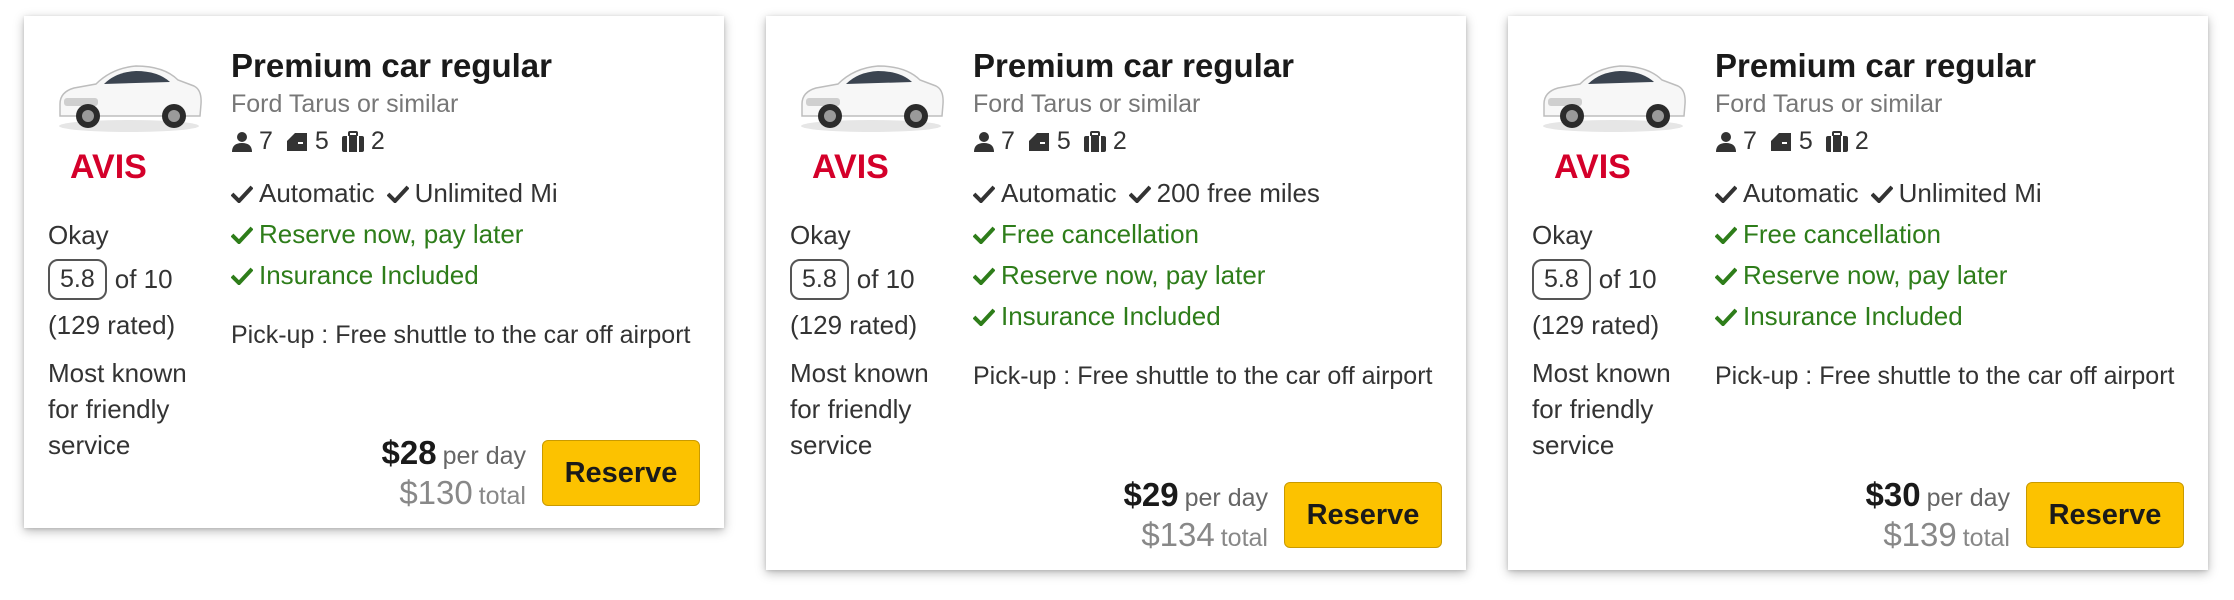 The height and width of the screenshot is (600, 2234). I want to click on feature-item: 200 free miles, so click(1224, 193).